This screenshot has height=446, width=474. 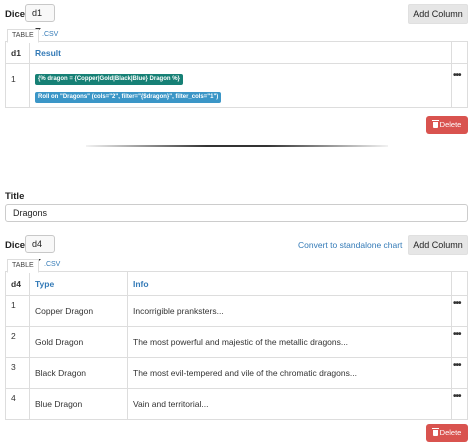 What do you see at coordinates (37, 13) in the screenshot?
I see `dice-value: d1` at bounding box center [37, 13].